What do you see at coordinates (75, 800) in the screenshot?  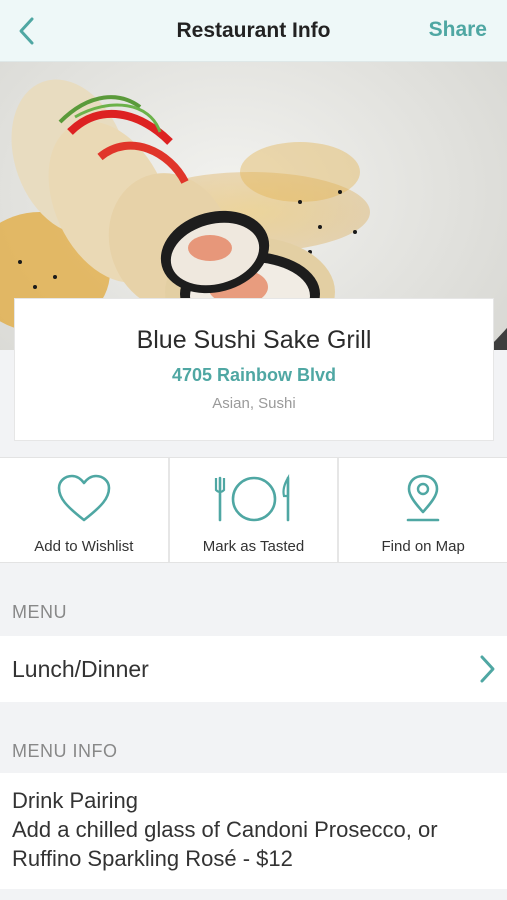 I see `menu-info-title: Drink Pairing` at bounding box center [75, 800].